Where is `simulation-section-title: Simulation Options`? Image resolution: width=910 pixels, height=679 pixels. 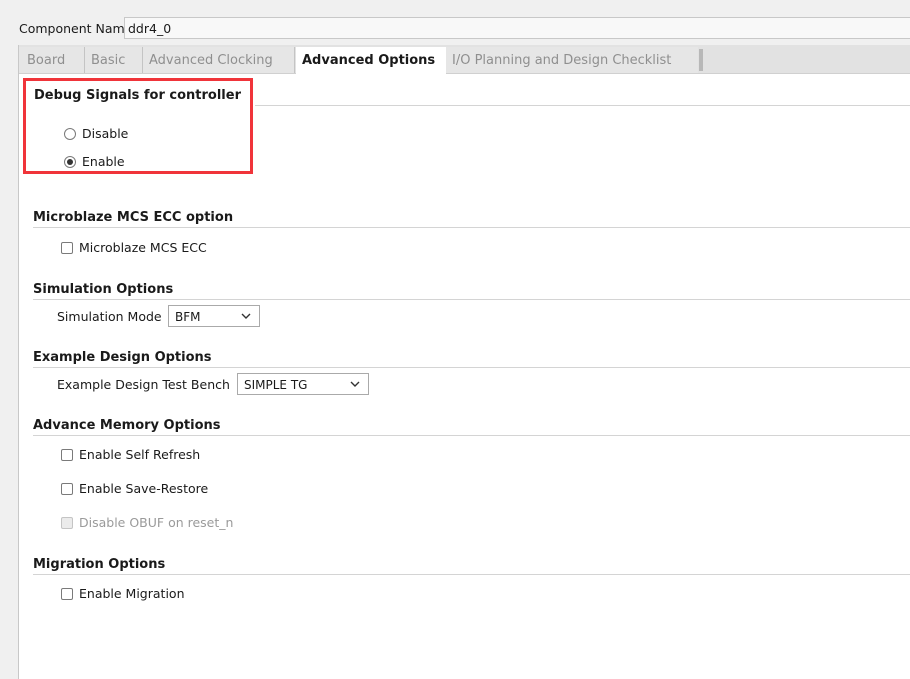 simulation-section-title: Simulation Options is located at coordinates (103, 289).